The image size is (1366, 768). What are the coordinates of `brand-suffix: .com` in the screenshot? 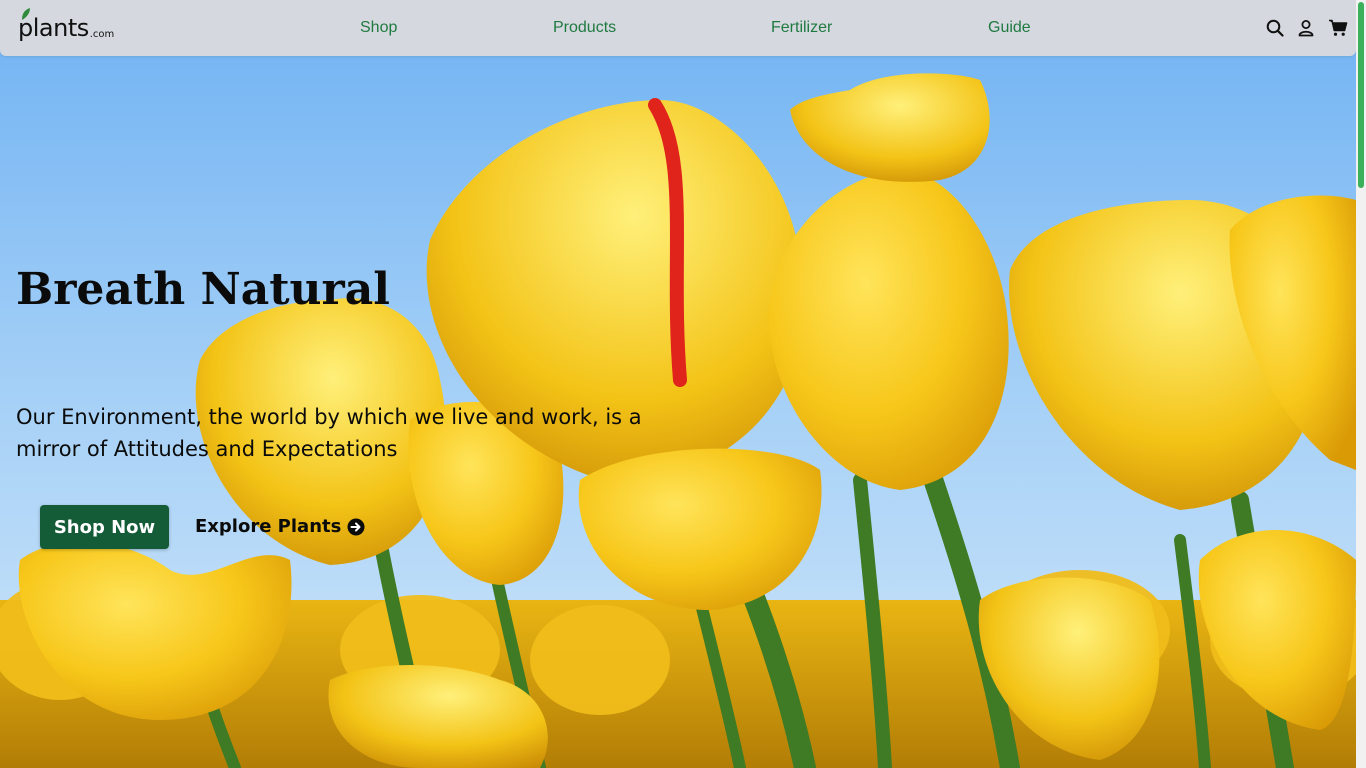 It's located at (102, 34).